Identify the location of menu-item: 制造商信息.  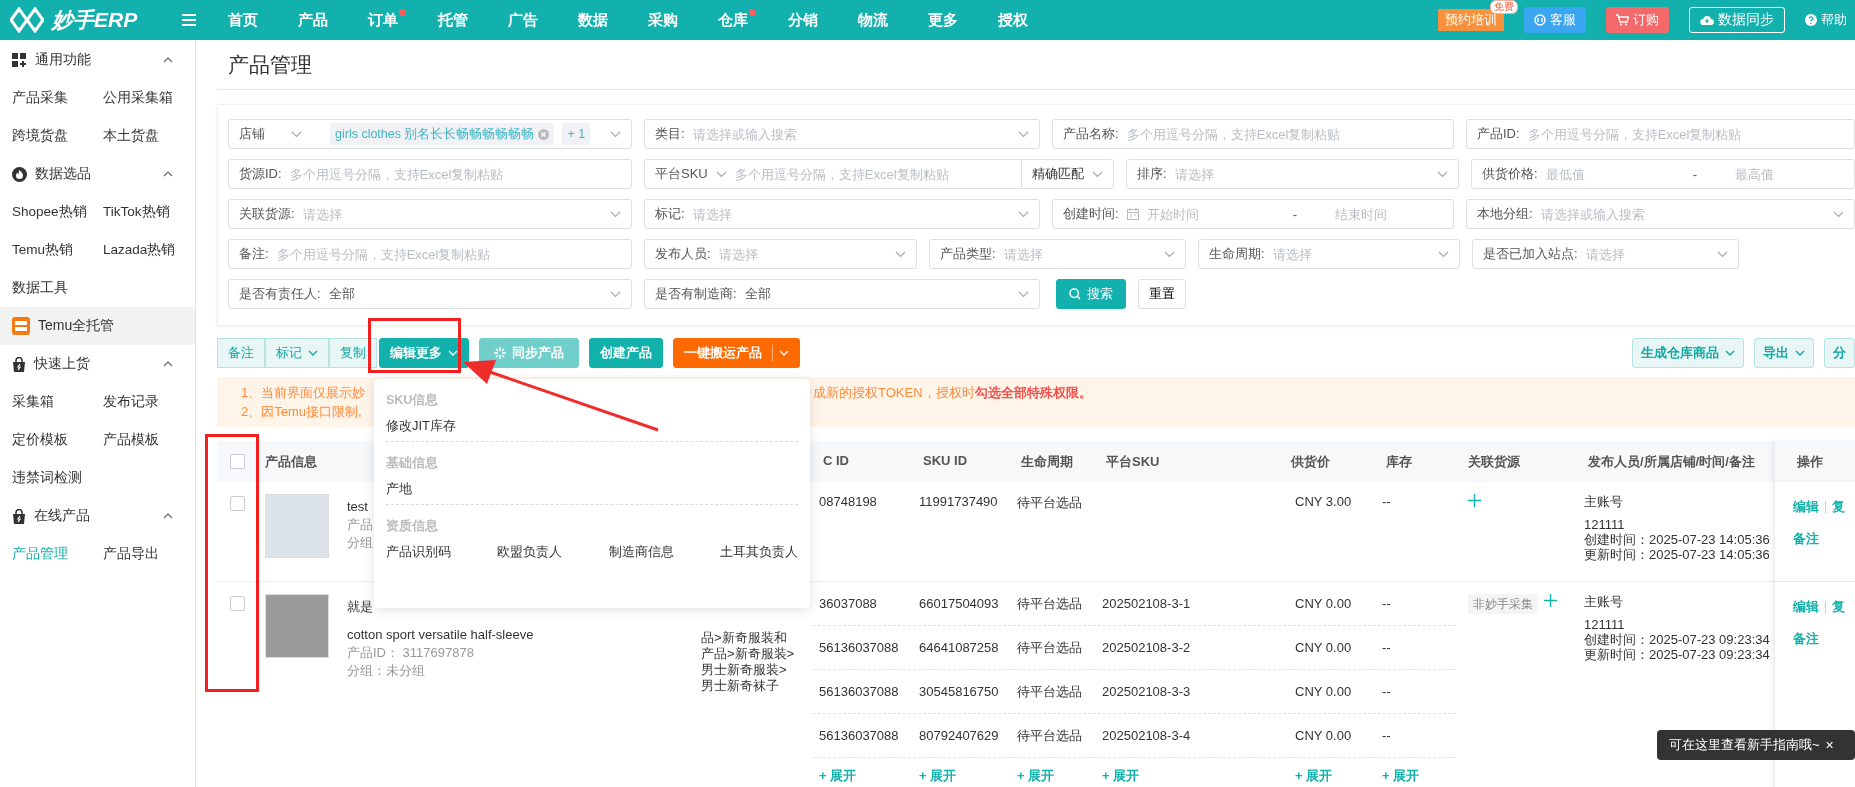
(641, 552).